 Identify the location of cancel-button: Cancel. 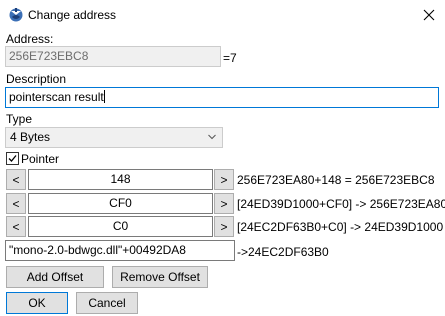
(107, 303).